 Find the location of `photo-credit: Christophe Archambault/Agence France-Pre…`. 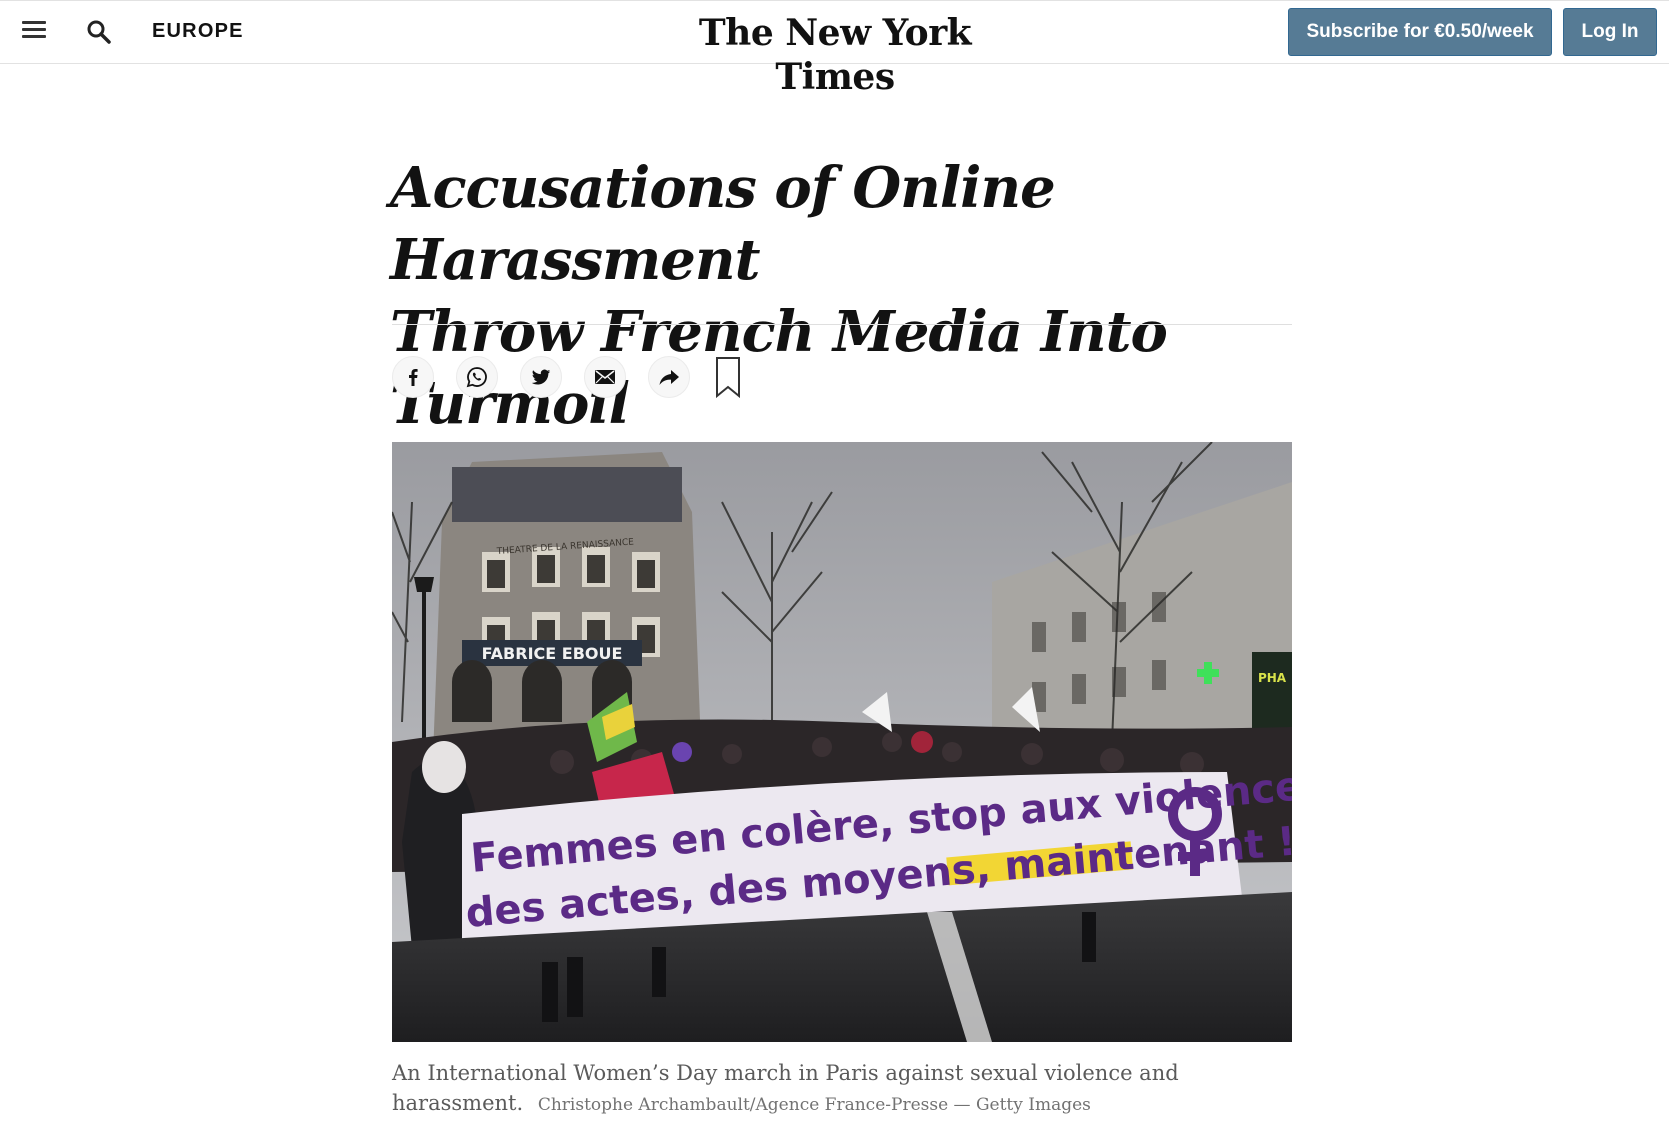

photo-credit: Christophe Archambault/Agence France-Pre… is located at coordinates (814, 1105).